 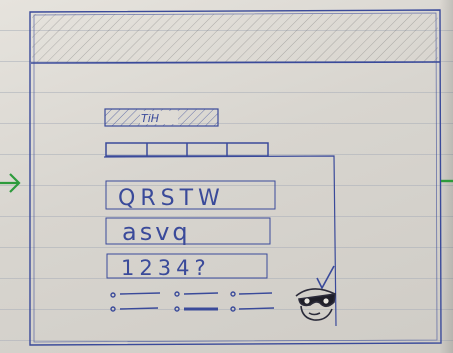 I want to click on slider-rows, so click(x=192, y=301).